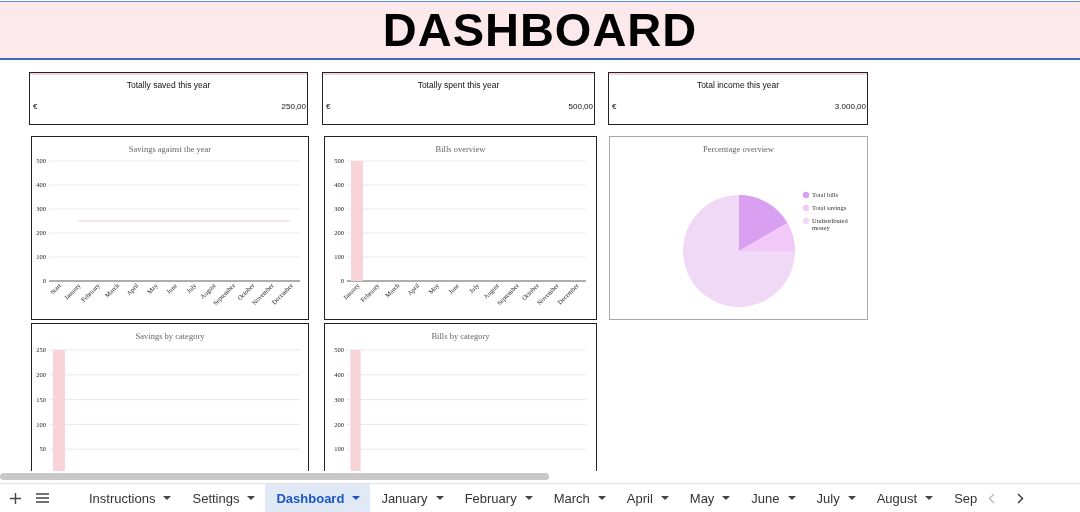 The width and height of the screenshot is (1080, 512). What do you see at coordinates (130, 498) in the screenshot?
I see `sheet-tab: Instructions` at bounding box center [130, 498].